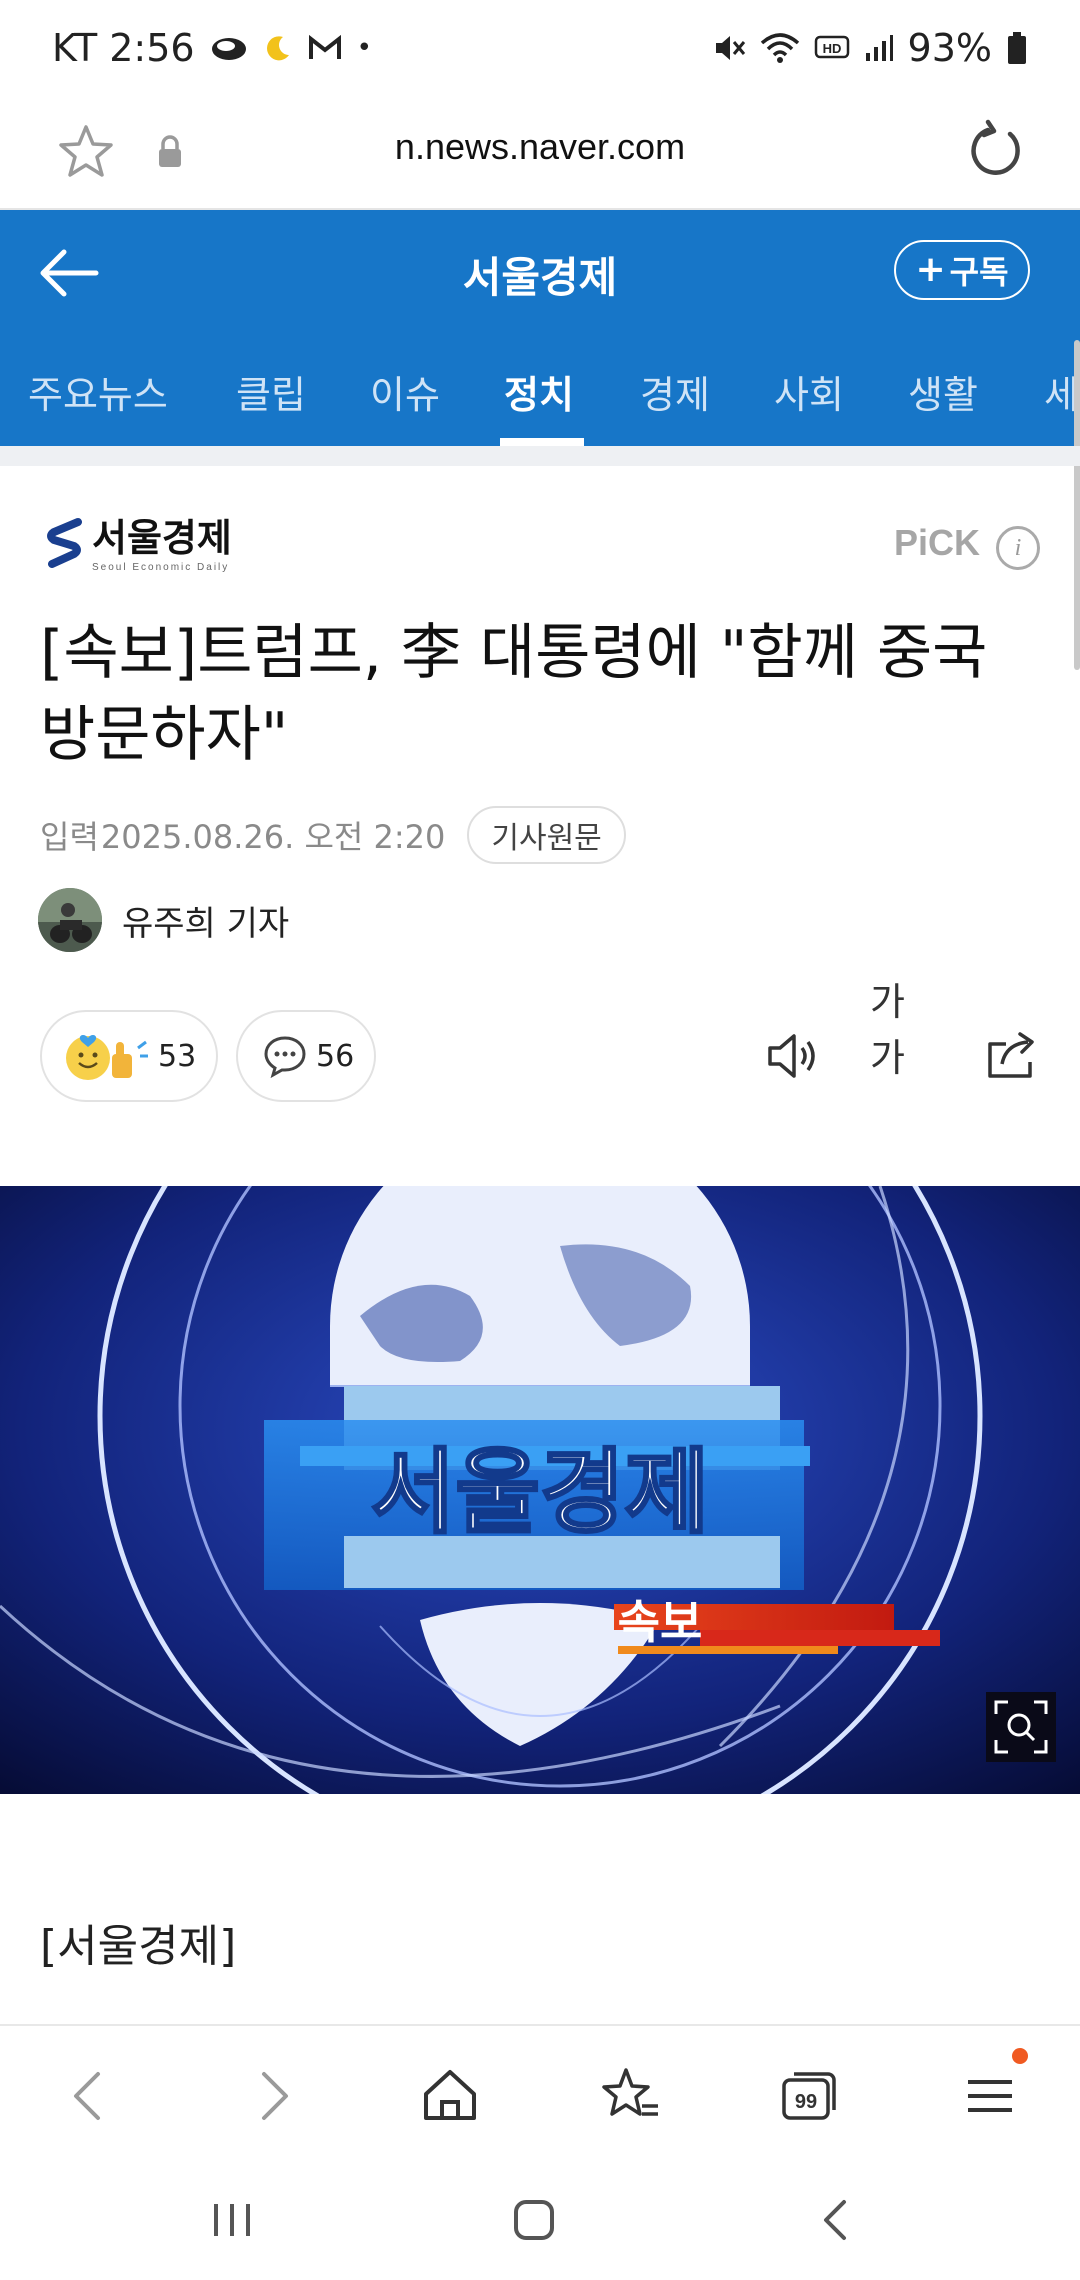 This screenshot has width=1080, height=2280. What do you see at coordinates (107, 1057) in the screenshot?
I see `emoji-reaction-icon` at bounding box center [107, 1057].